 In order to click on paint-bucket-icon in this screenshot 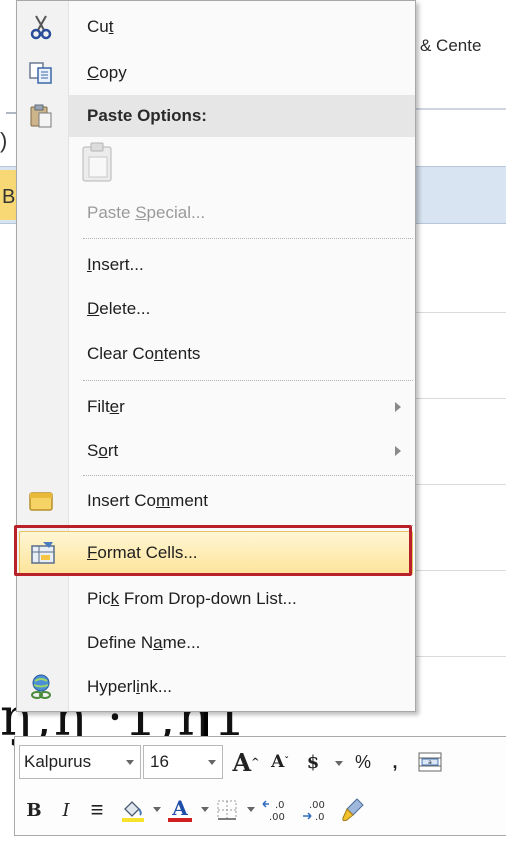, I will do `click(133, 811)`.